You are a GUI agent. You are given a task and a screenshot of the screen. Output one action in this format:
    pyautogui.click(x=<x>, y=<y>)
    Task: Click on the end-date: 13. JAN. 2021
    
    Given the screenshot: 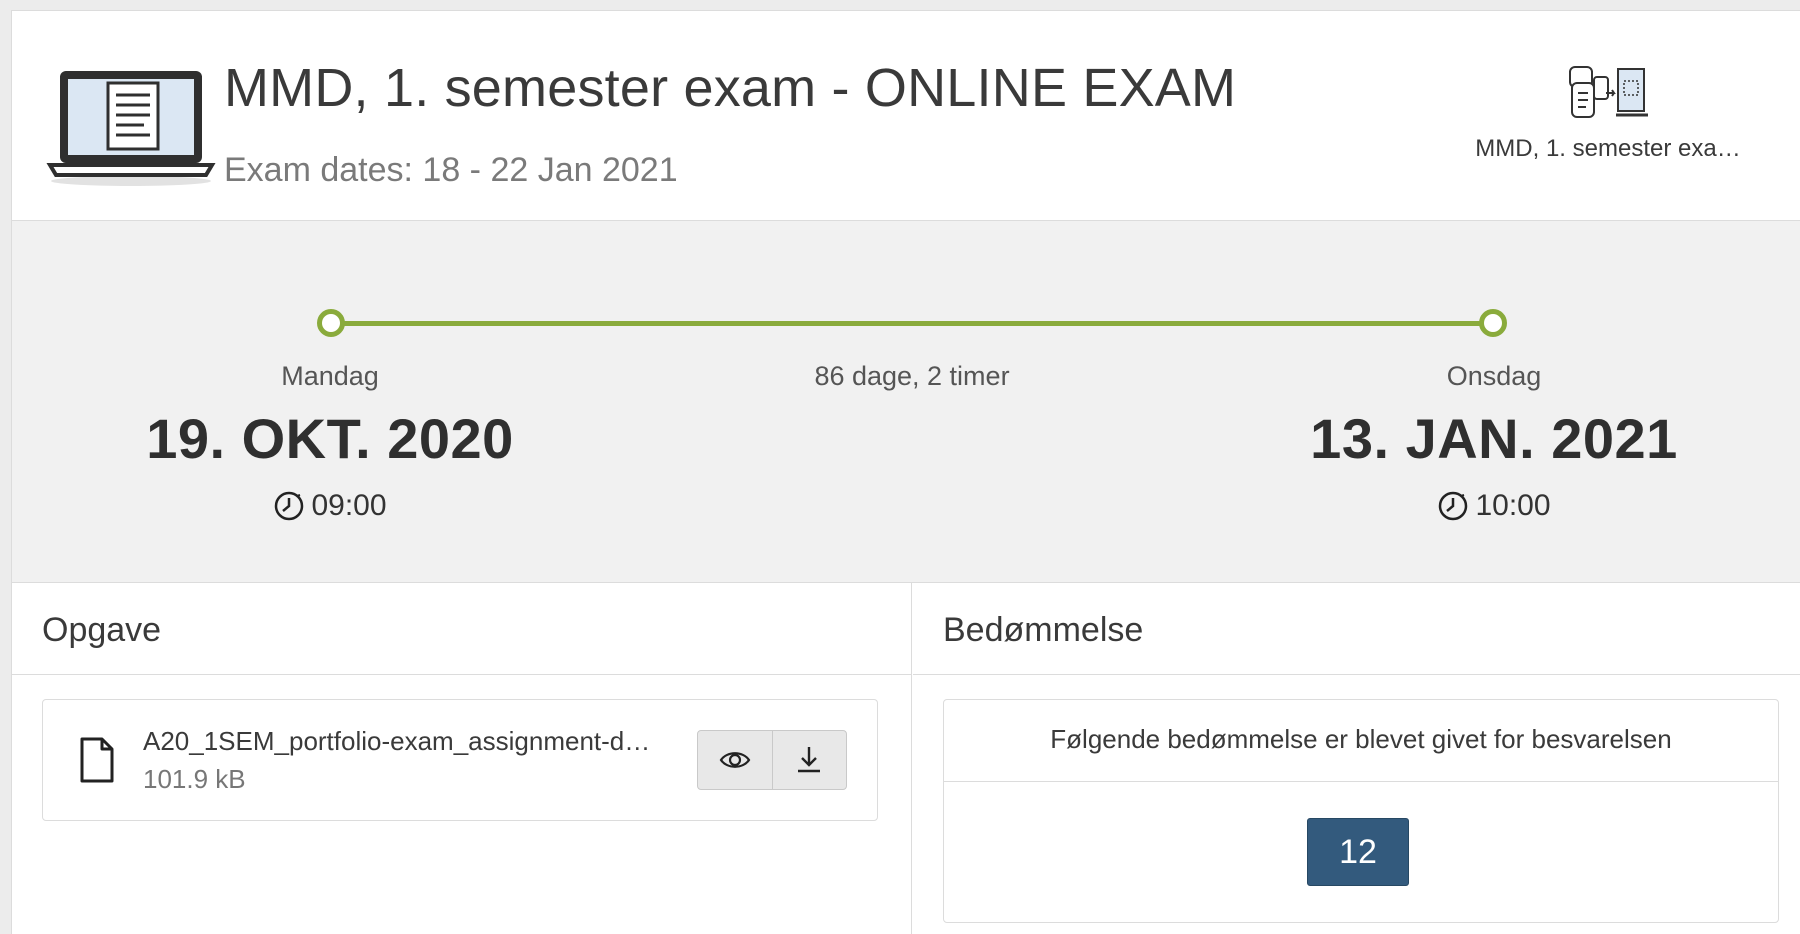 What is the action you would take?
    pyautogui.click(x=1494, y=438)
    